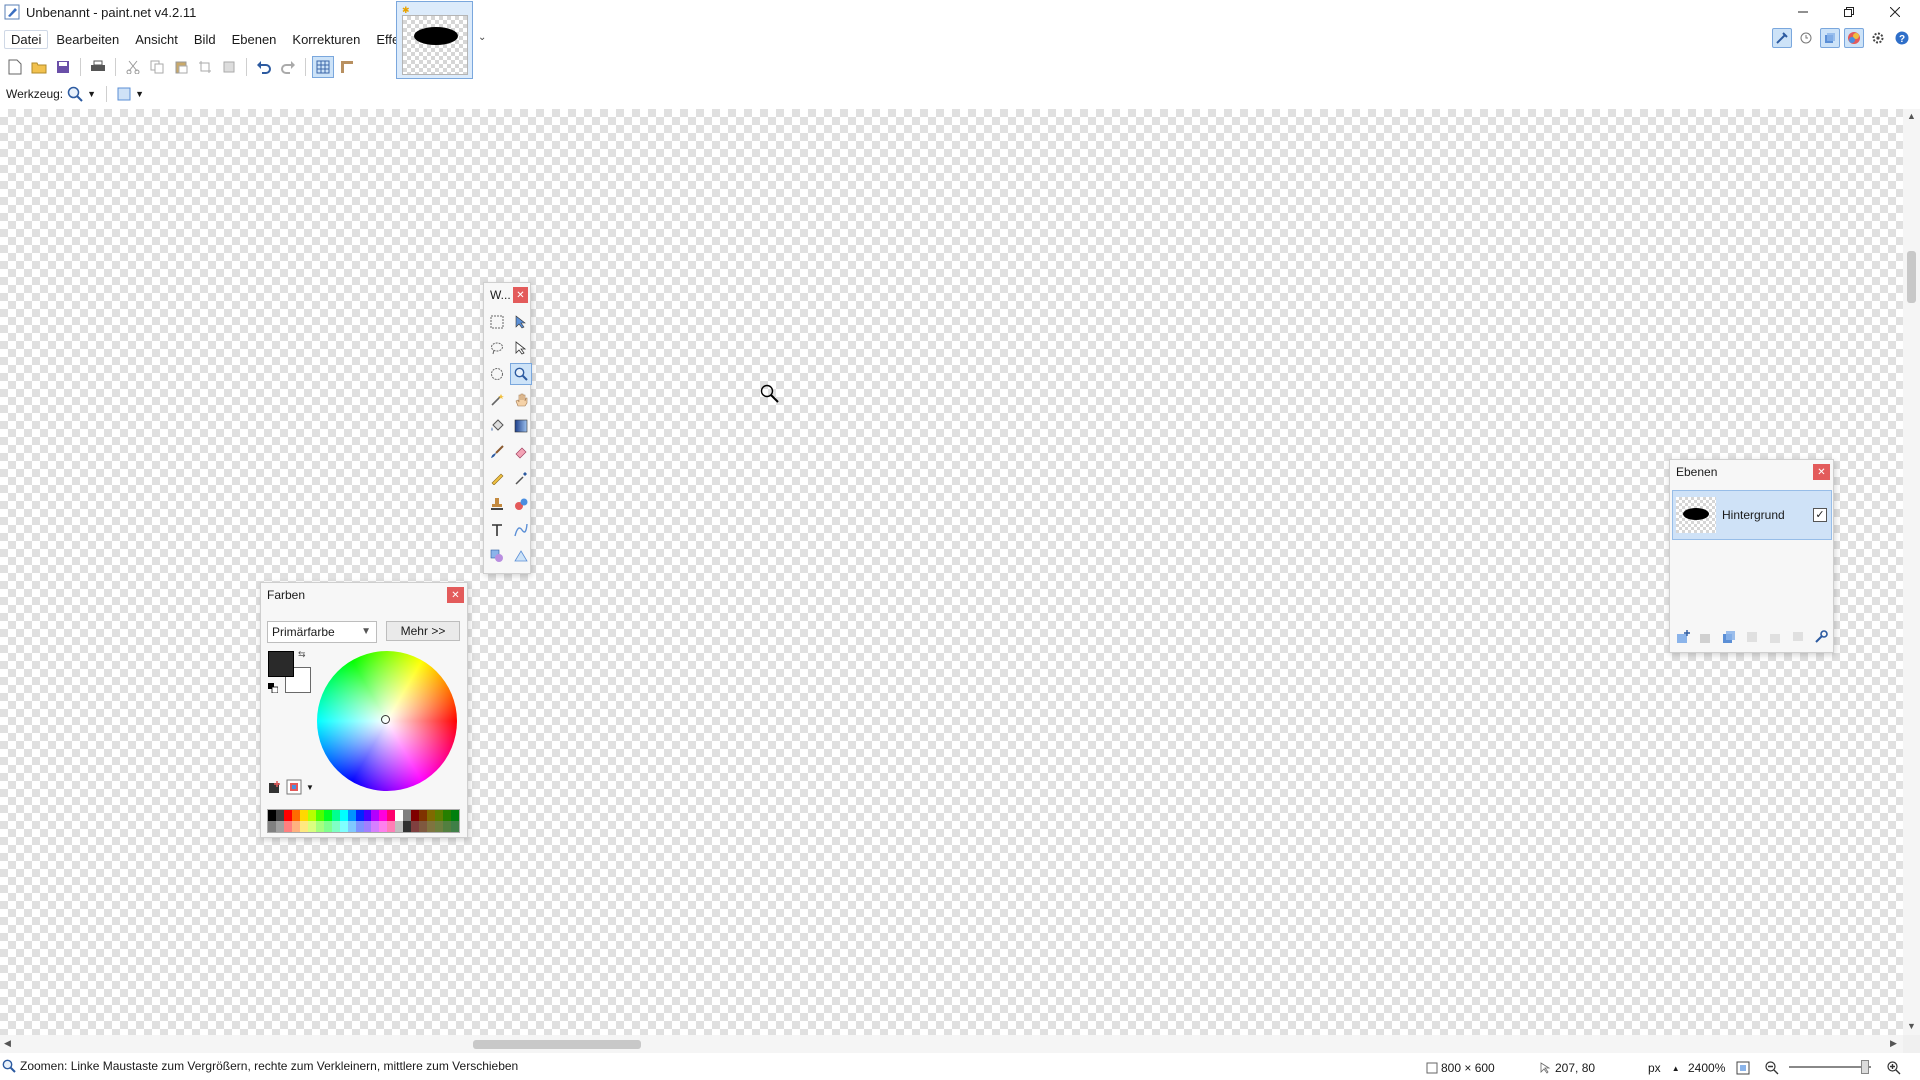 The image size is (1920, 1080). Describe the element at coordinates (181, 67) in the screenshot. I see `paste-button` at that location.